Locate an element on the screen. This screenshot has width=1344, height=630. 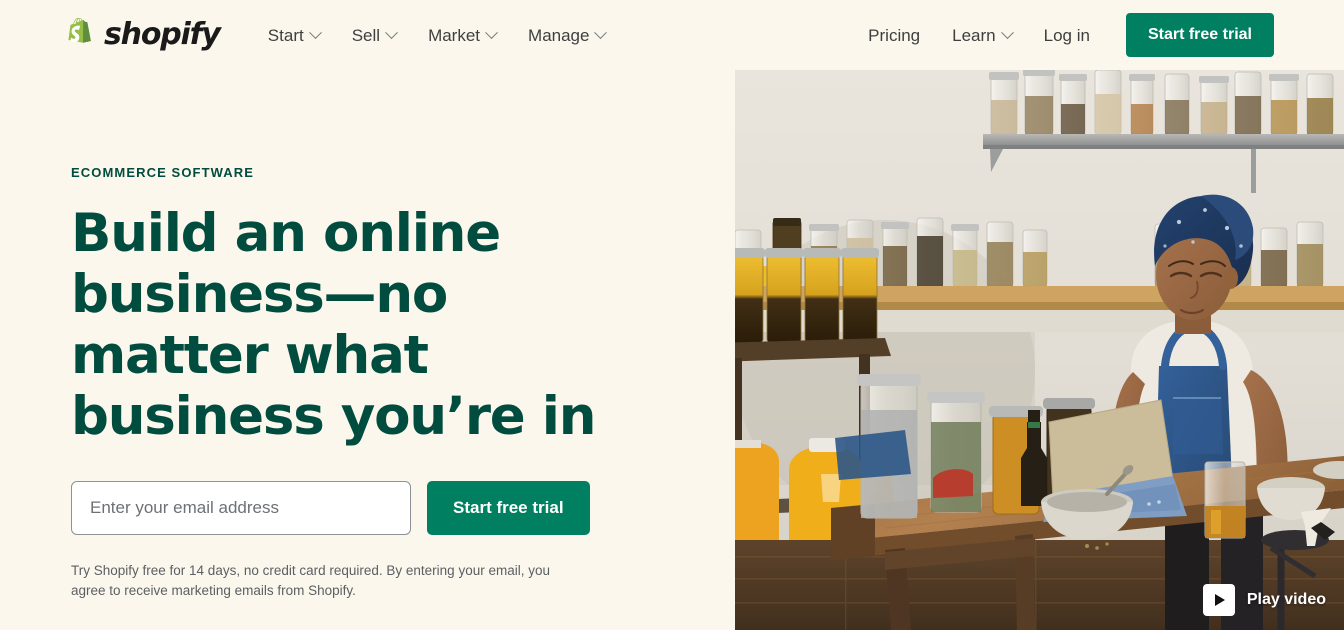
hero-eyebrow: ECOMMERCE SOFTWARE is located at coordinates (163, 172).